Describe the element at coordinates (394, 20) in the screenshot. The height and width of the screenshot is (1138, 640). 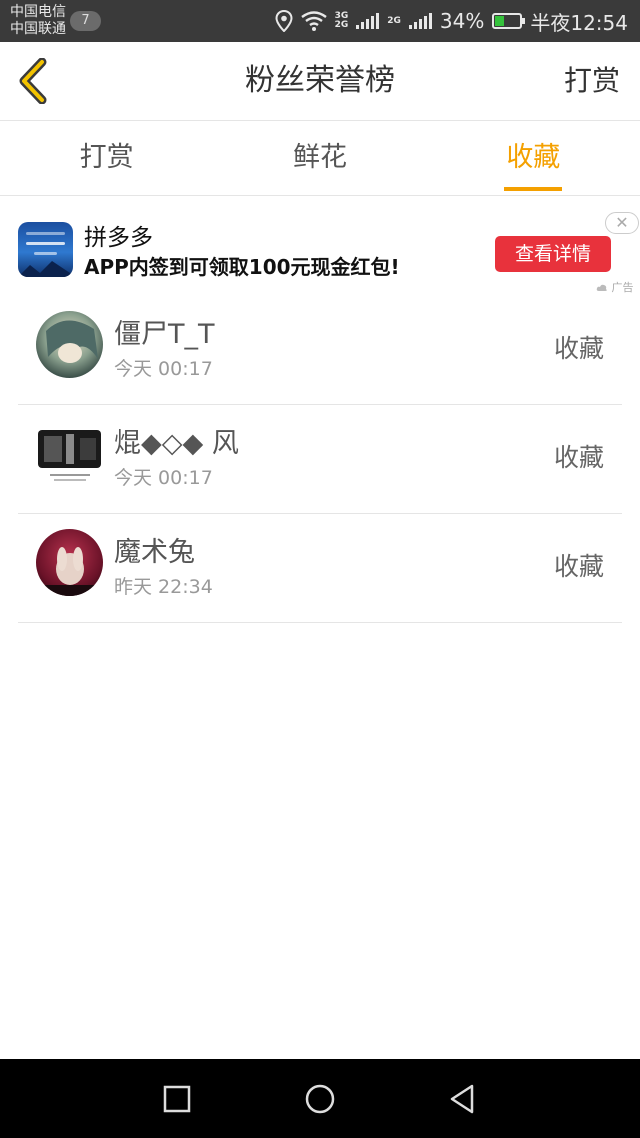
I see `network-type-2g: 2G` at that location.